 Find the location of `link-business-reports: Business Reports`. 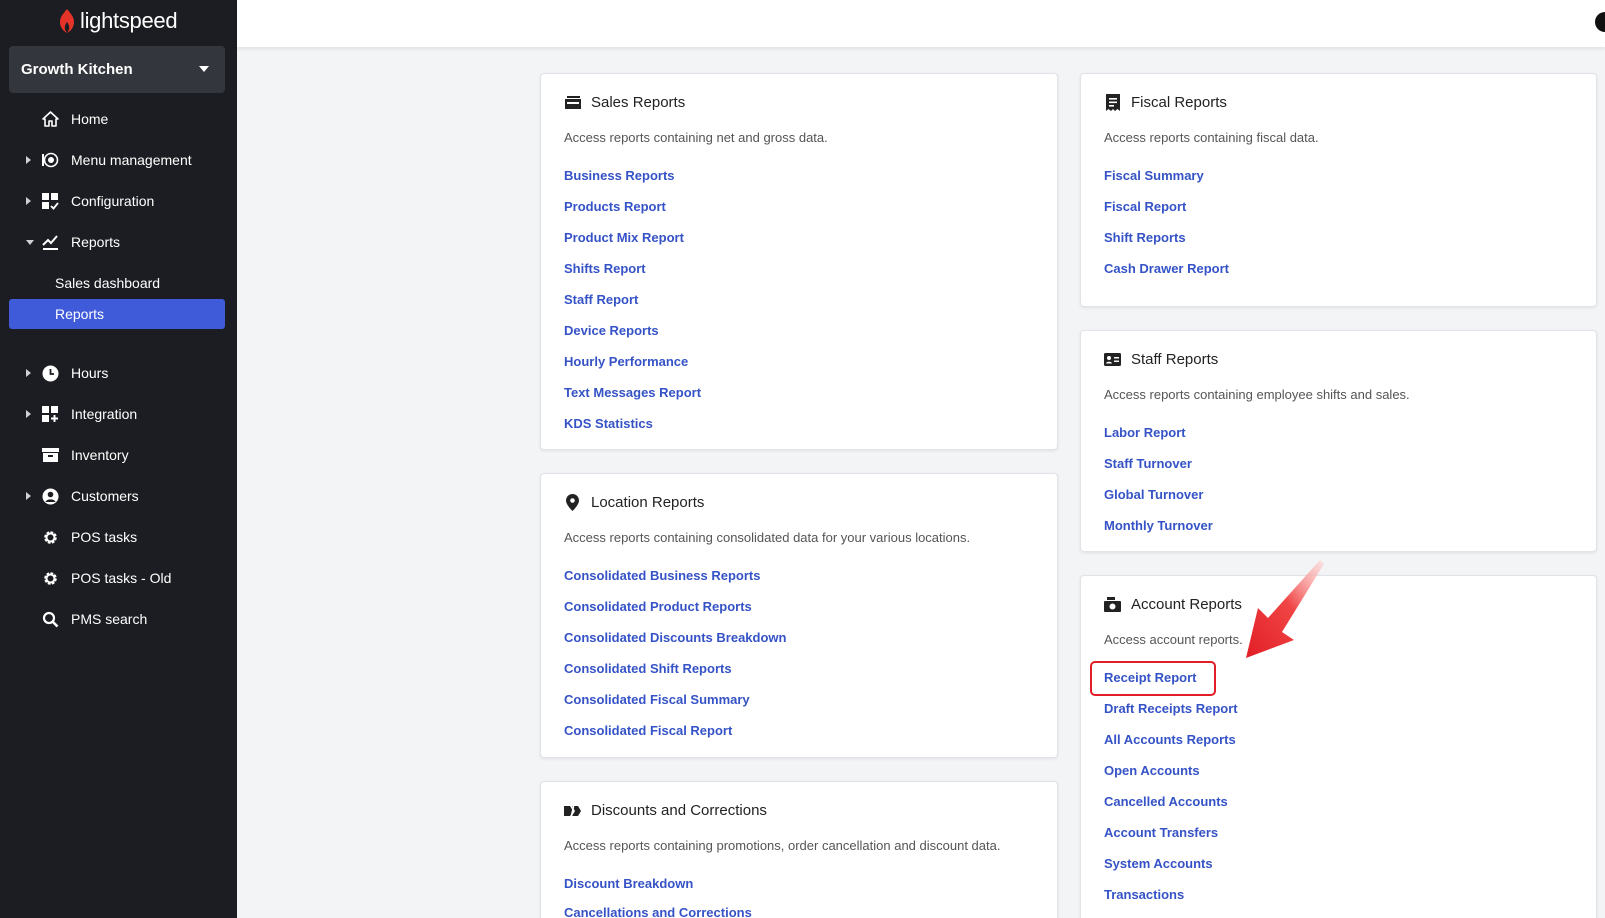

link-business-reports: Business Reports is located at coordinates (619, 175).